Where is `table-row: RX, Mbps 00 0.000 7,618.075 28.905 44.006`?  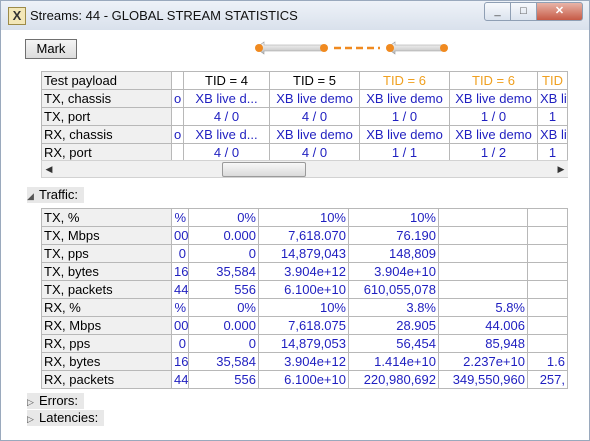 table-row: RX, Mbps 00 0.000 7,618.075 28.905 44.006 is located at coordinates (304, 325).